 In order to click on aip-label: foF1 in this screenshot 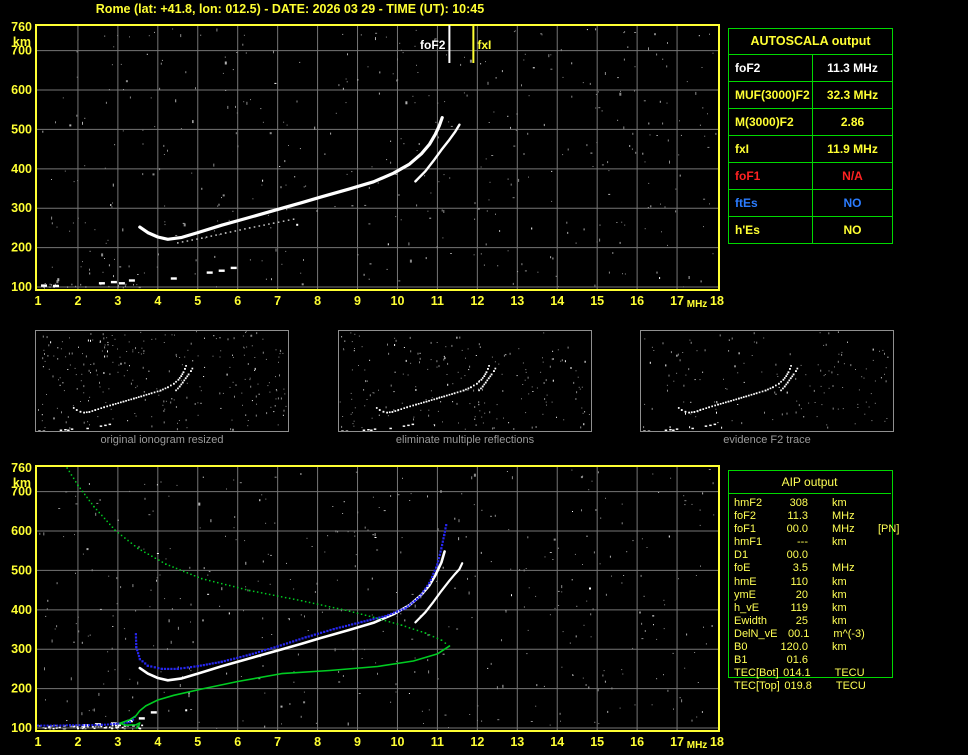, I will do `click(745, 529)`.